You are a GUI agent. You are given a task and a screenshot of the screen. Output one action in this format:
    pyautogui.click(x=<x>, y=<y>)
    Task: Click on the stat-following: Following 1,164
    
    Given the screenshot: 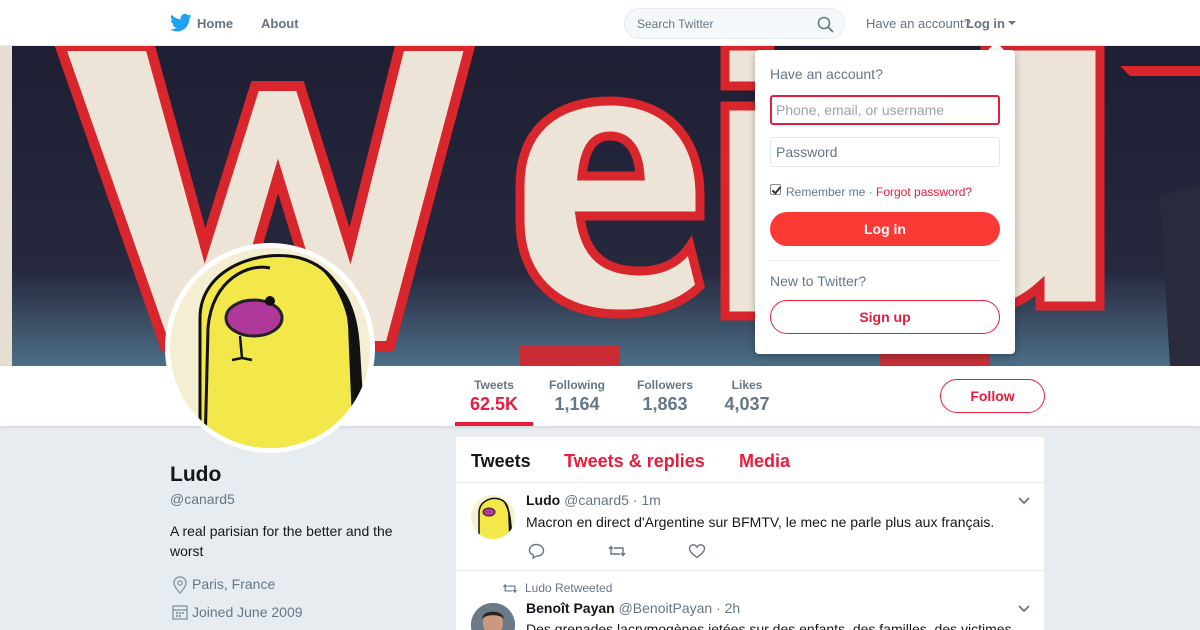 What is the action you would take?
    pyautogui.click(x=577, y=396)
    